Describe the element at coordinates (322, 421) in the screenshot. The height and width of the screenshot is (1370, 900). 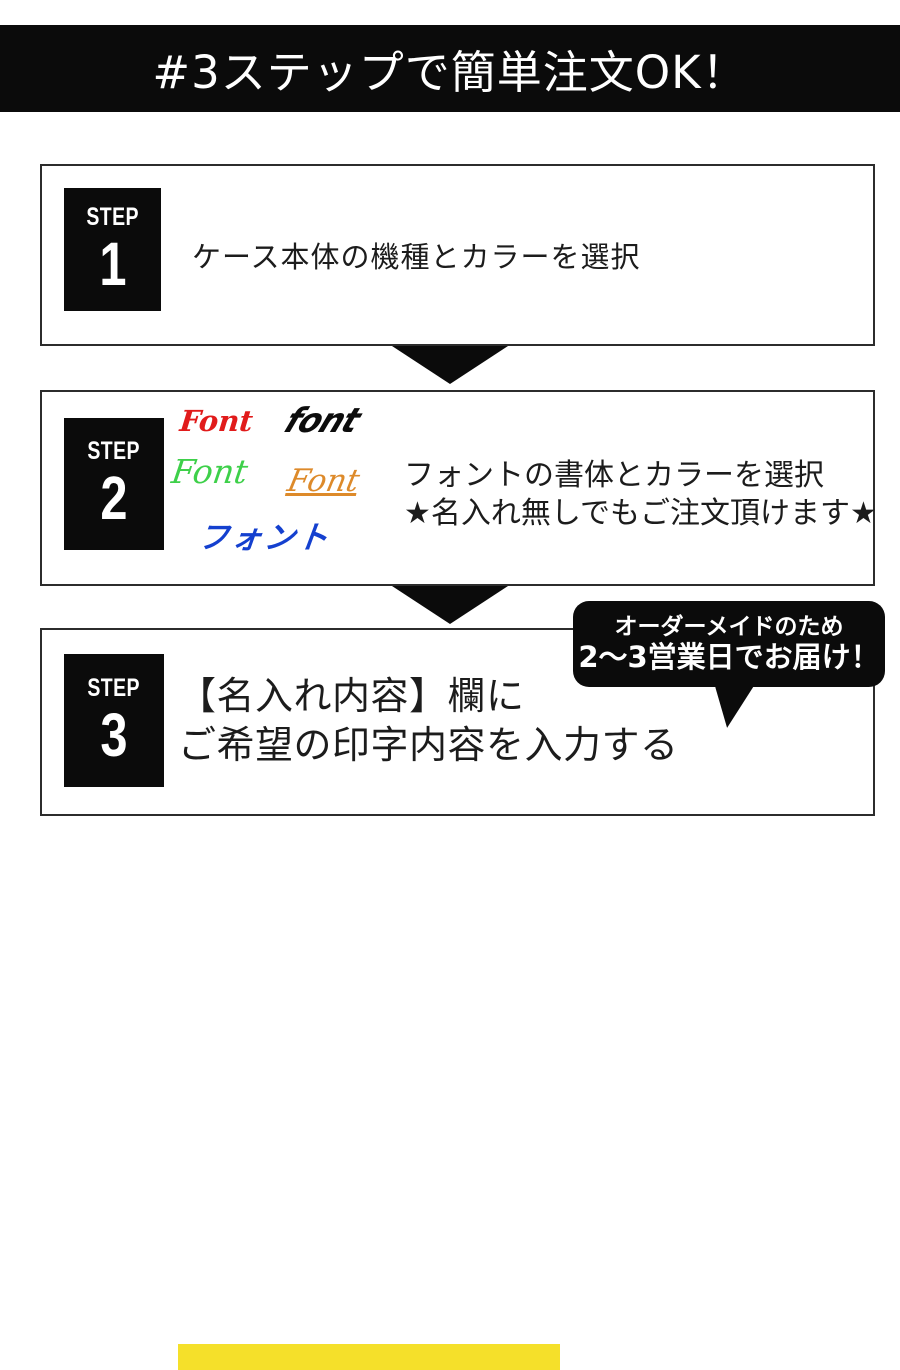
I see `font-sample-black: font` at that location.